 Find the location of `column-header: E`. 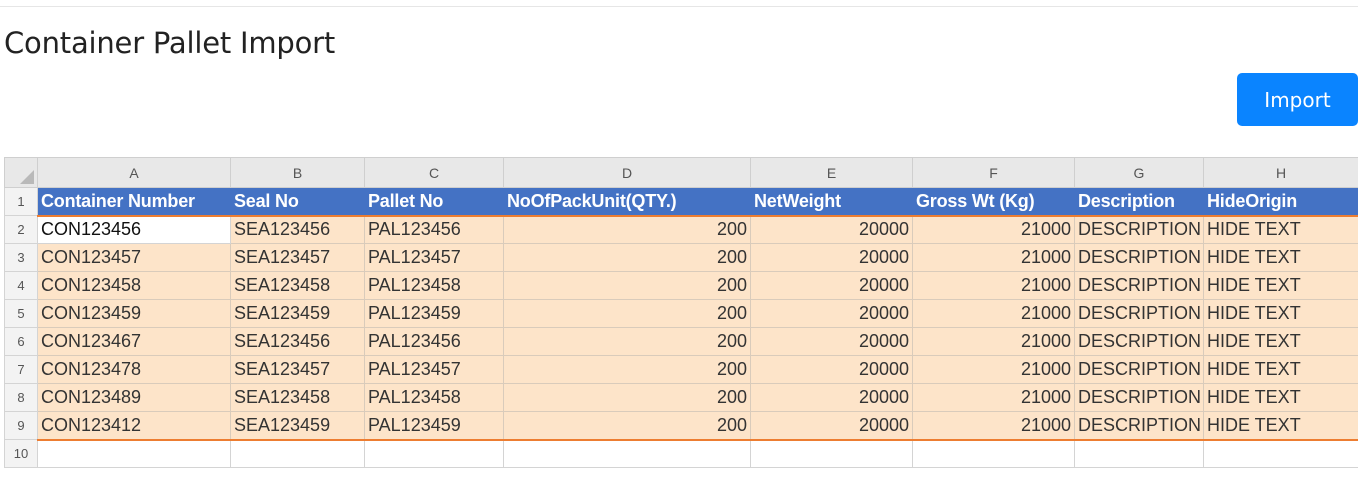

column-header: E is located at coordinates (831, 172).